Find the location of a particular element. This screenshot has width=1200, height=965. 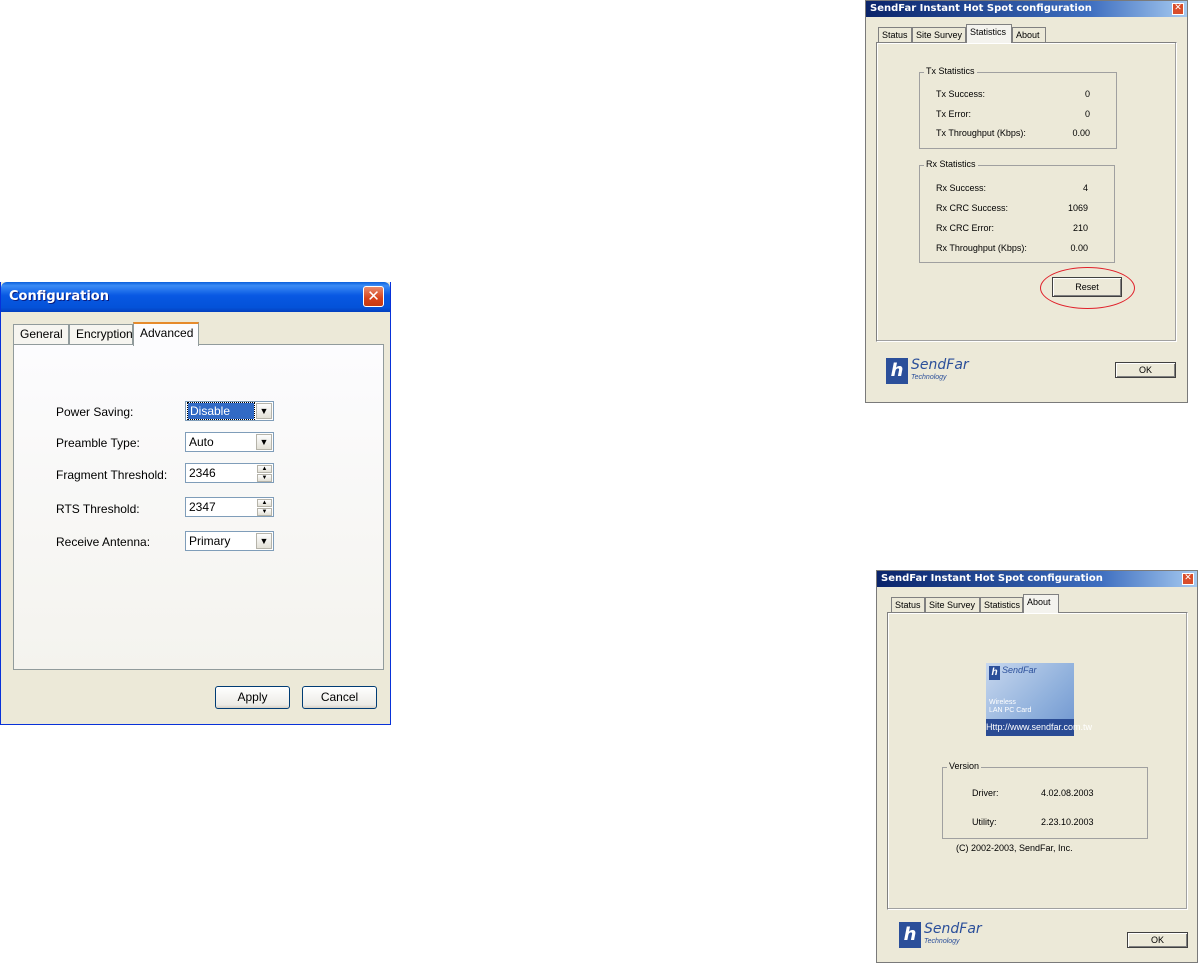

receive-antenna-value: Primary is located at coordinates (210, 541).